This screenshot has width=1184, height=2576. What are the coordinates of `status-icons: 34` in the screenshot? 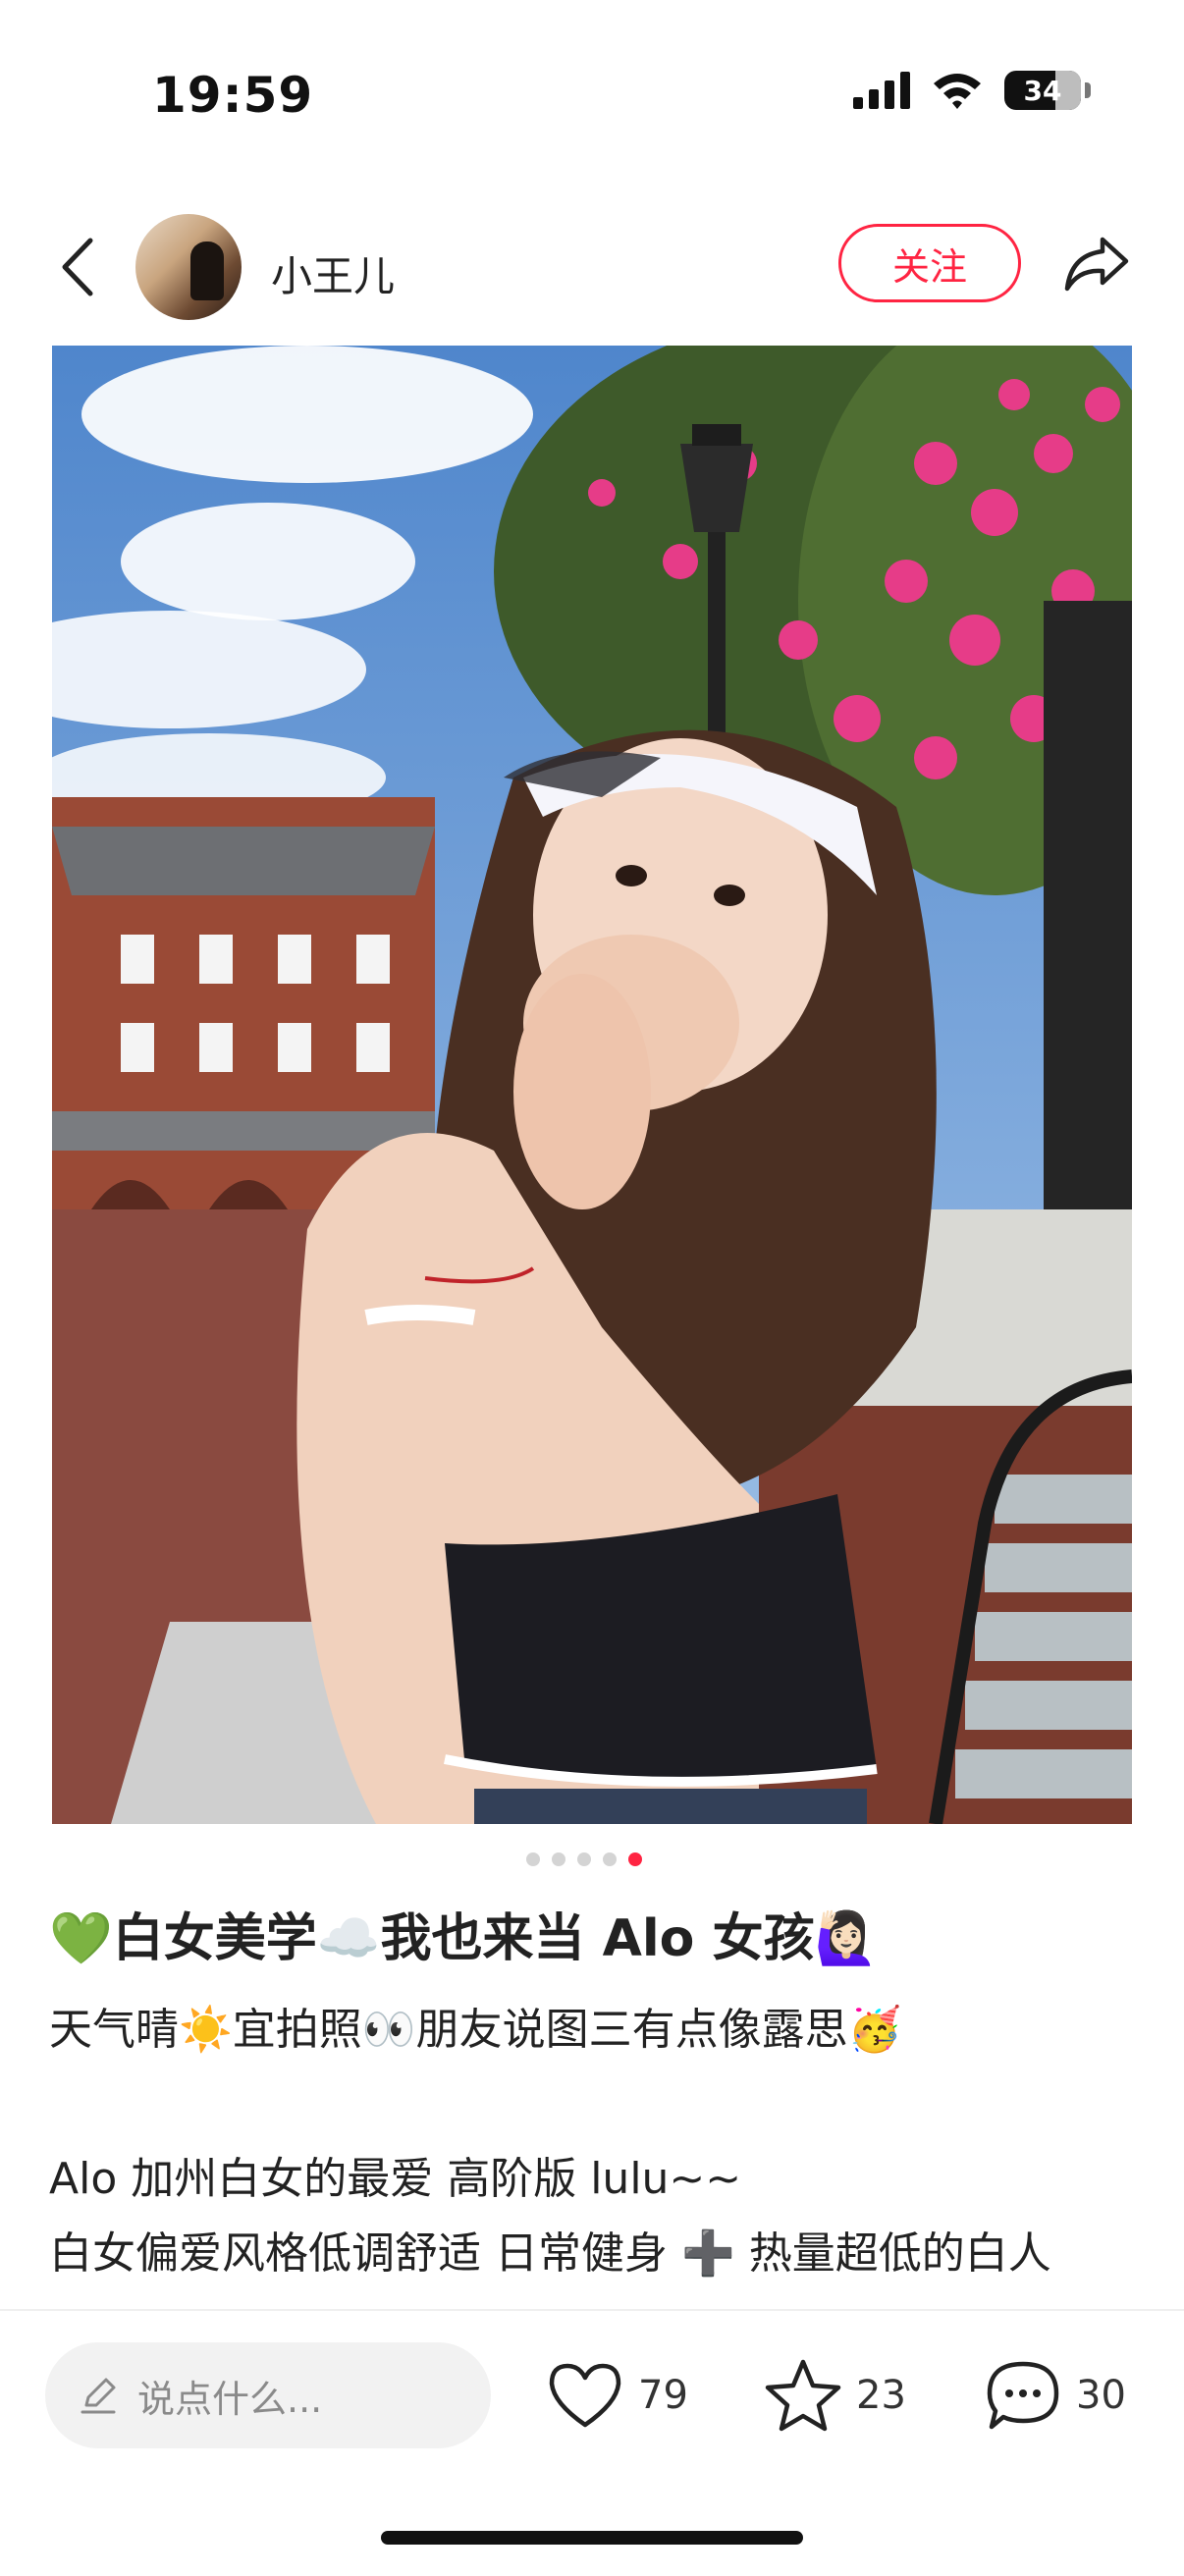 It's located at (972, 90).